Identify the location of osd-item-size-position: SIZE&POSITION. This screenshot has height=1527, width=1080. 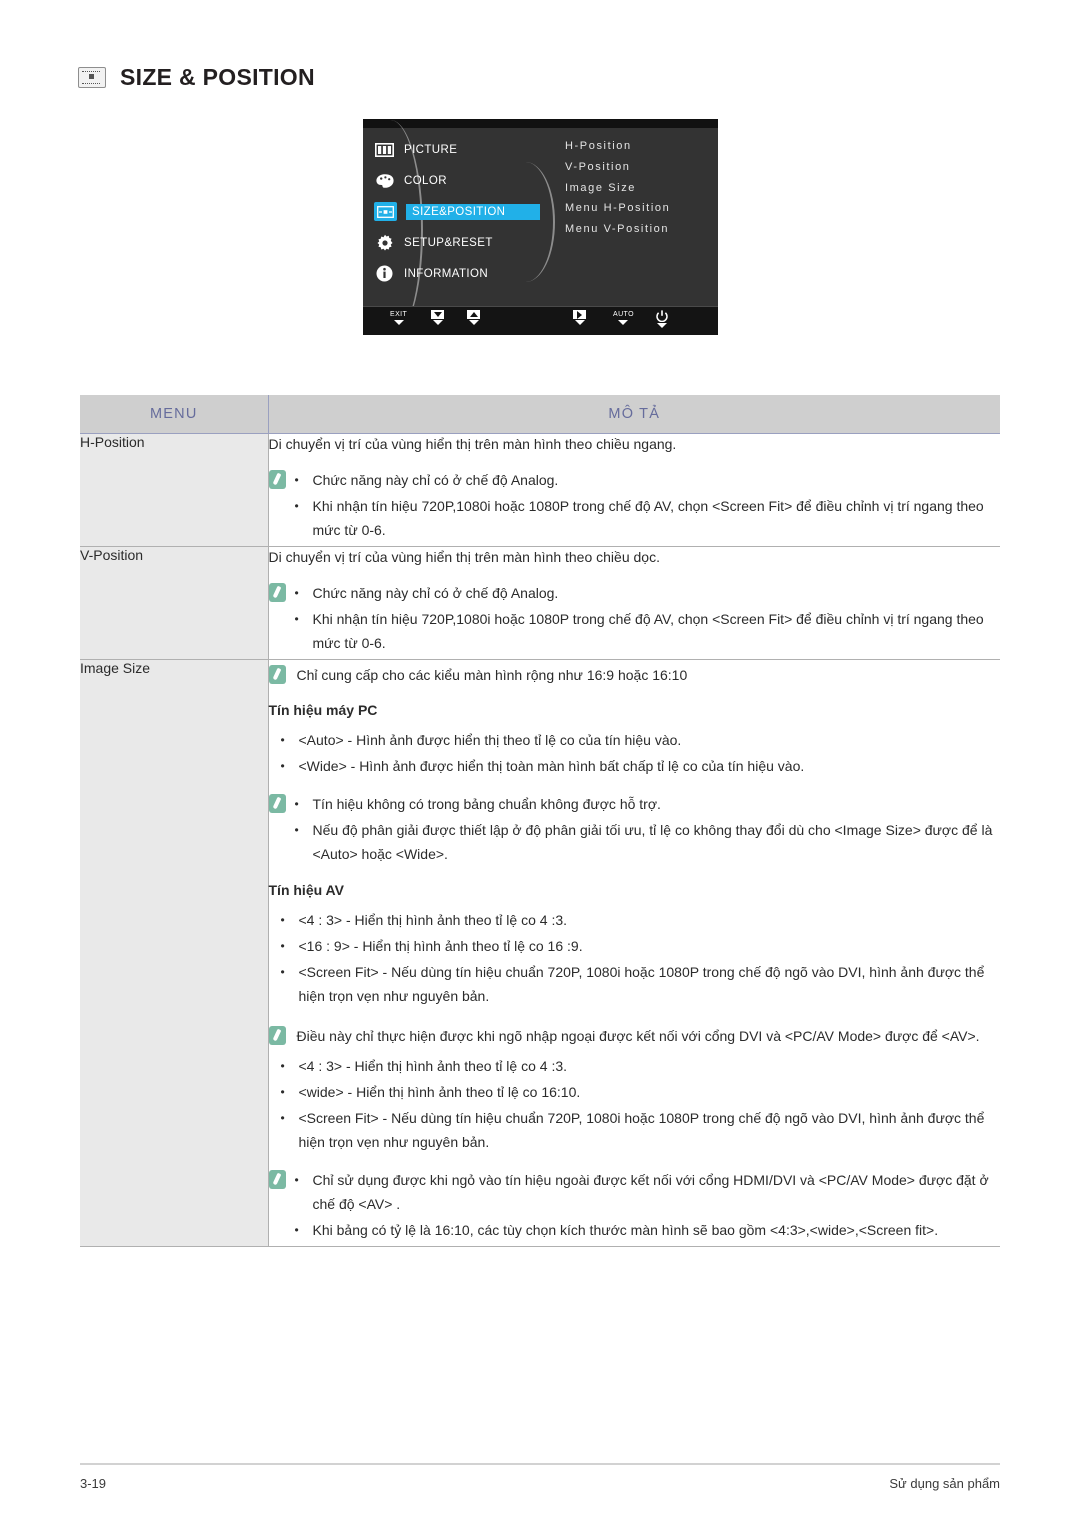
(463, 211).